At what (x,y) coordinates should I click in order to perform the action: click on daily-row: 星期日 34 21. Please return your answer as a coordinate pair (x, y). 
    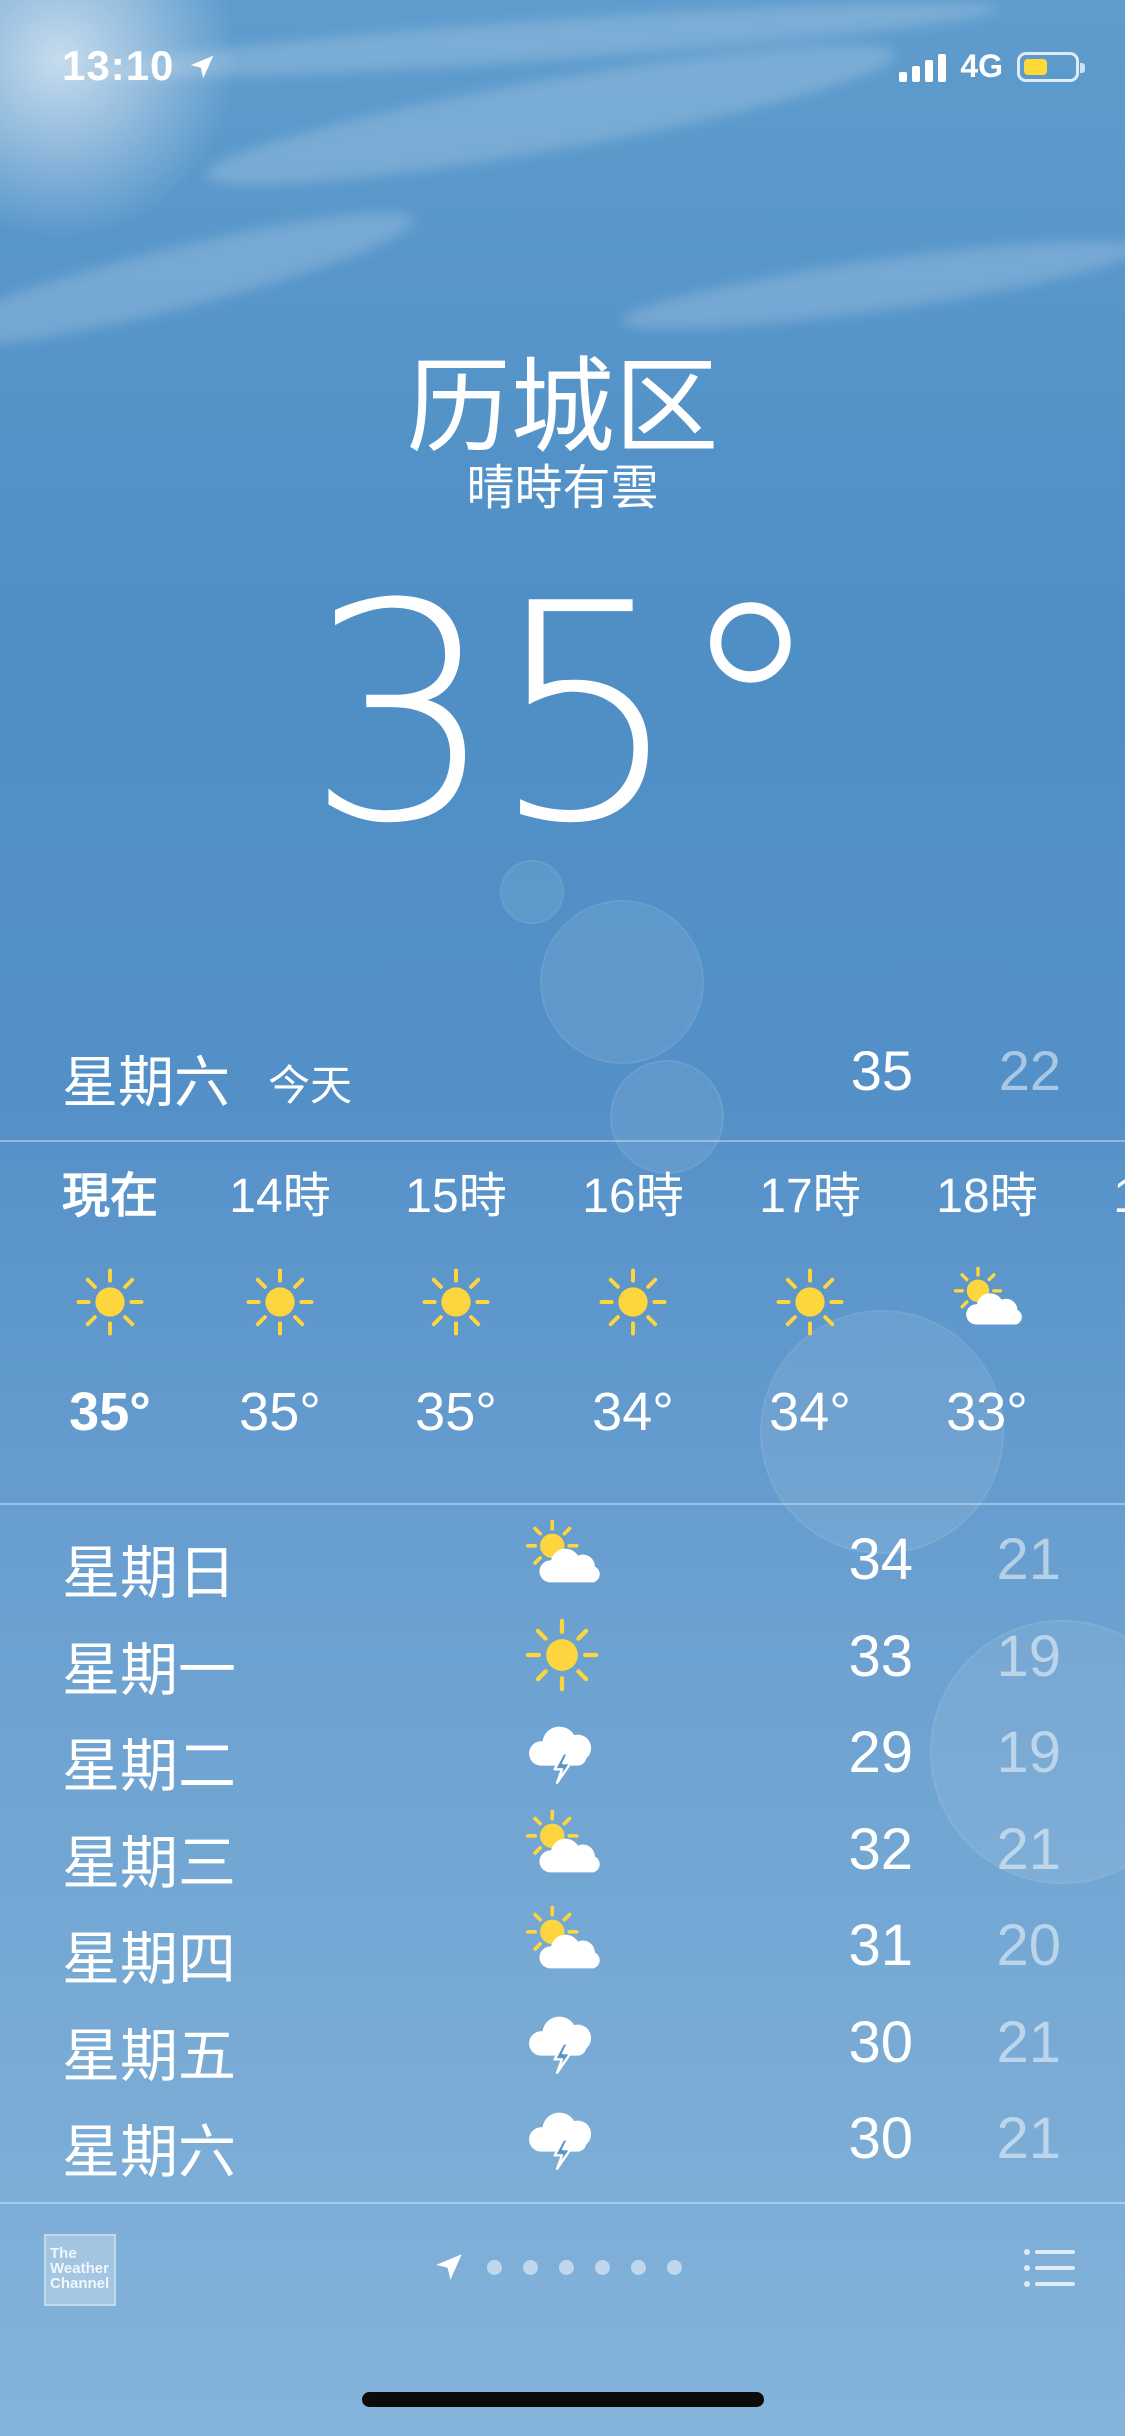
    Looking at the image, I should click on (562, 1560).